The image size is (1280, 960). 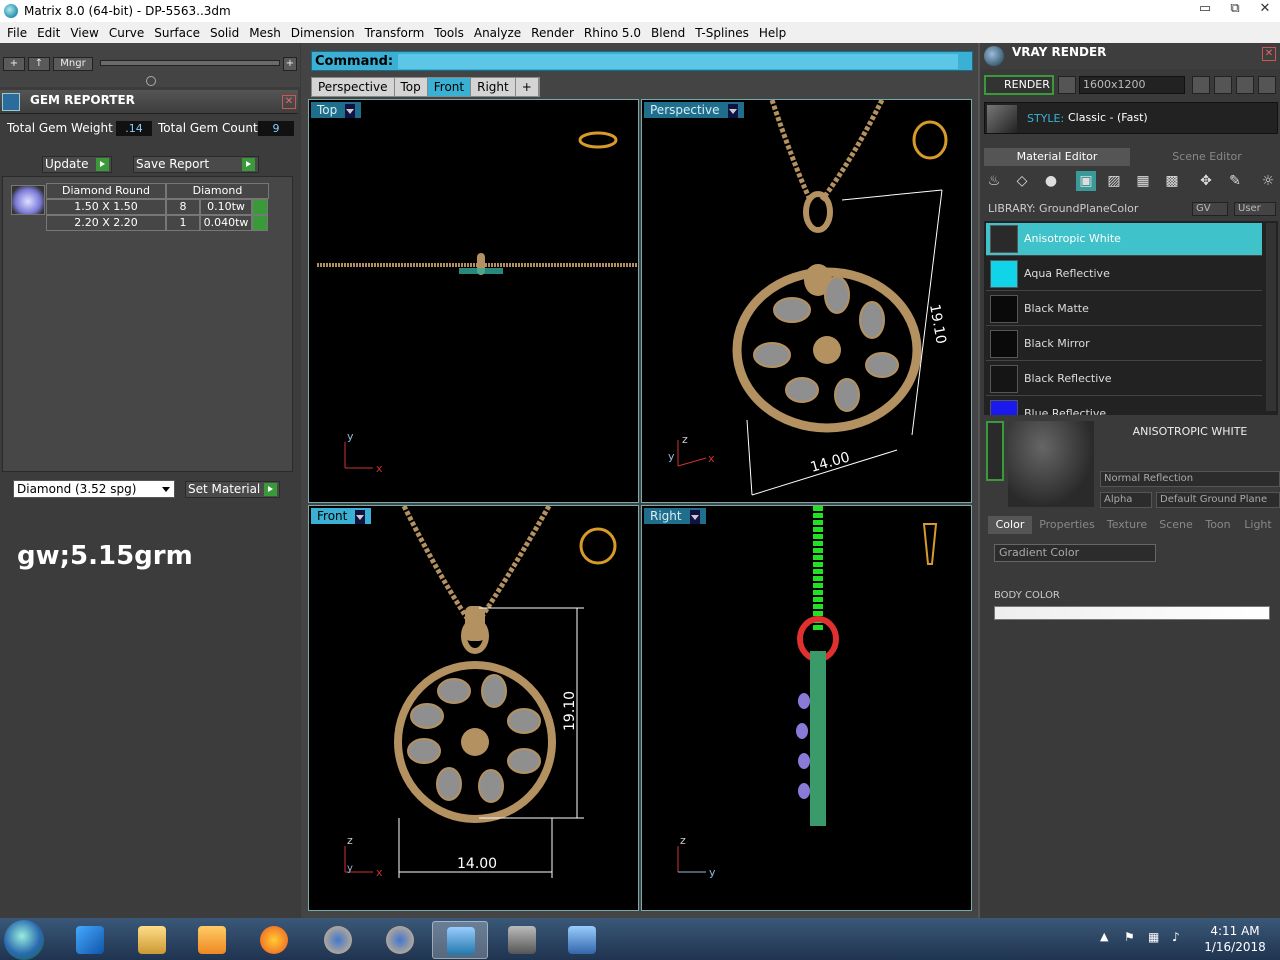 I want to click on firefox-icon, so click(x=274, y=940).